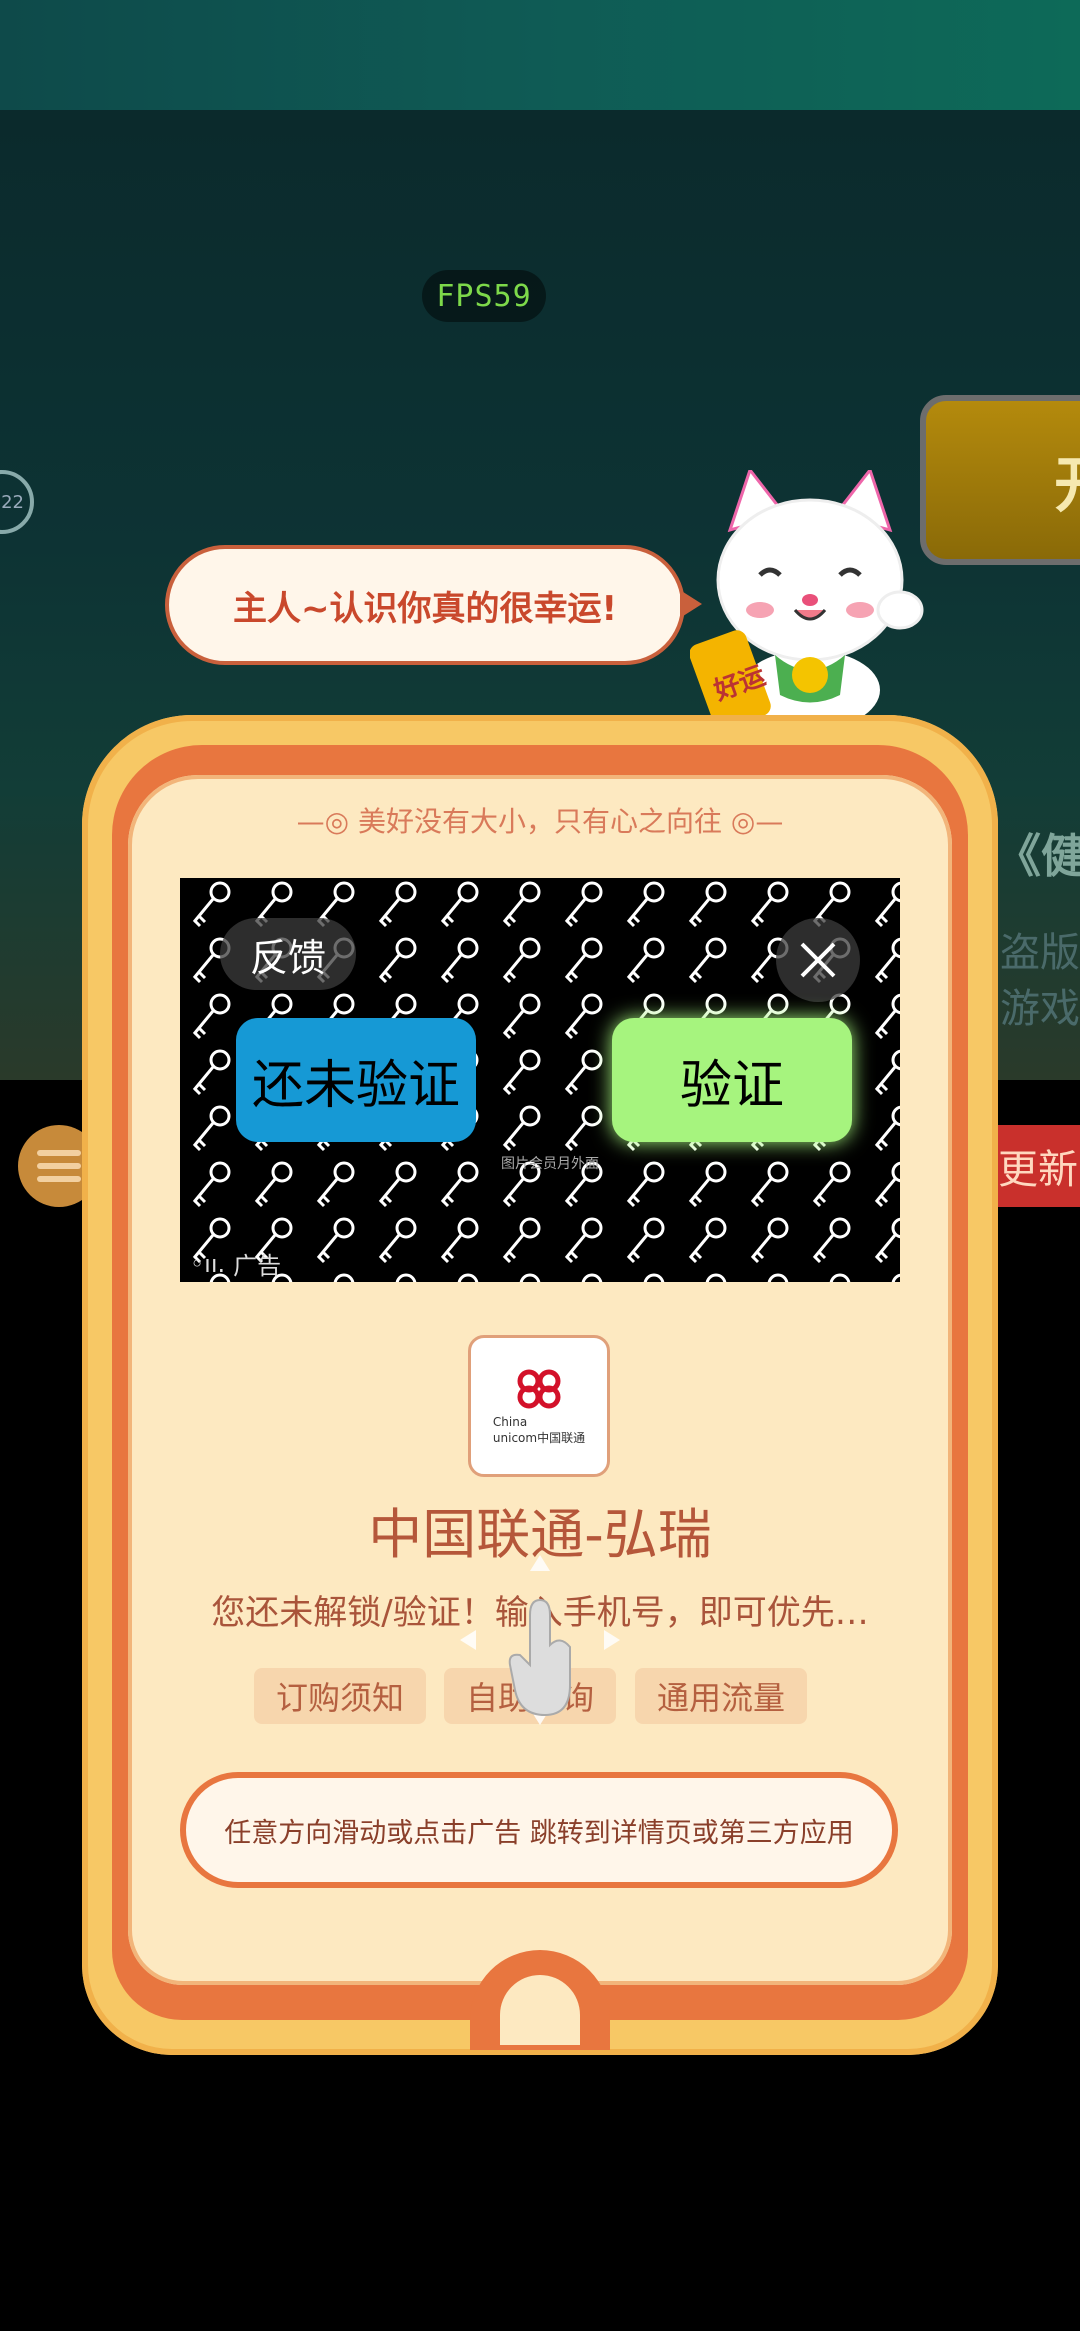 This screenshot has width=1080, height=2331. What do you see at coordinates (288, 954) in the screenshot?
I see `ad-feedback-button: 反馈` at bounding box center [288, 954].